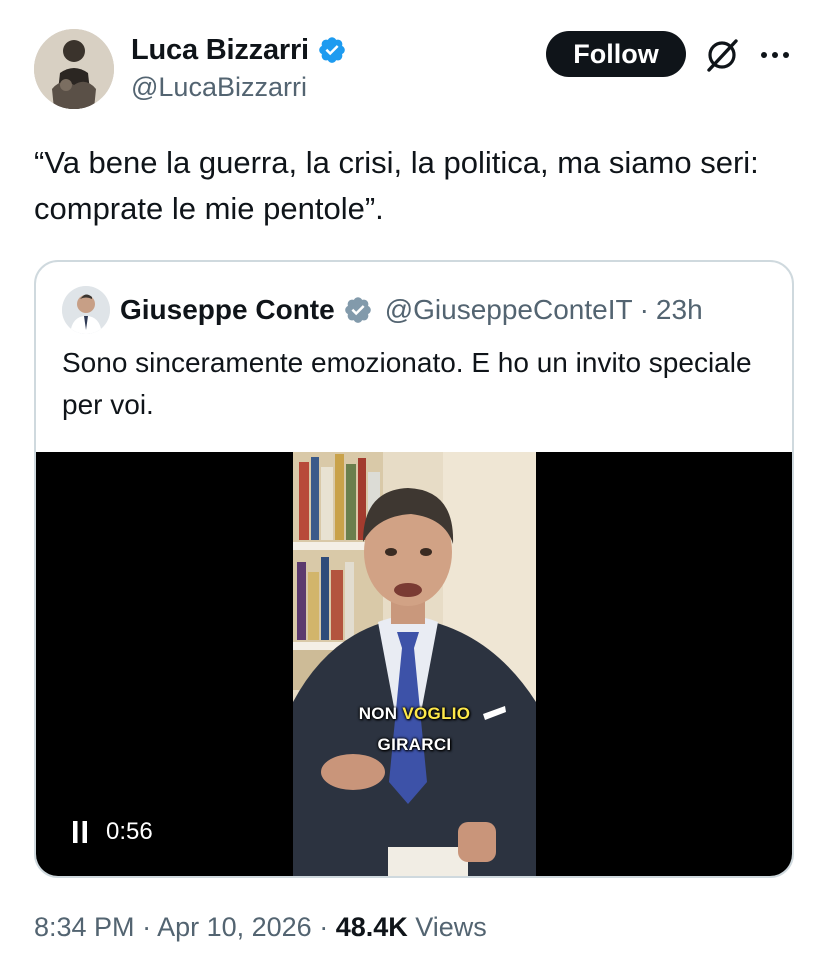  I want to click on more-icon, so click(775, 55).